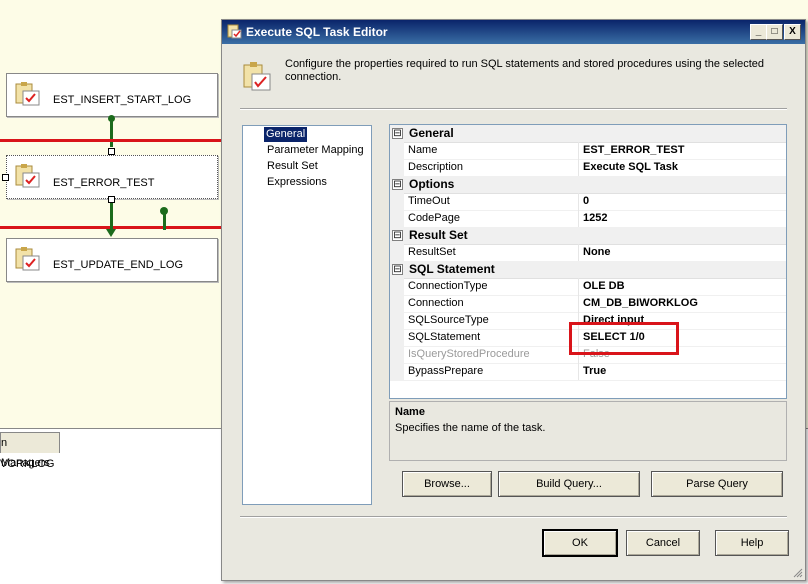  I want to click on category-label: SQL Statement, so click(452, 269).